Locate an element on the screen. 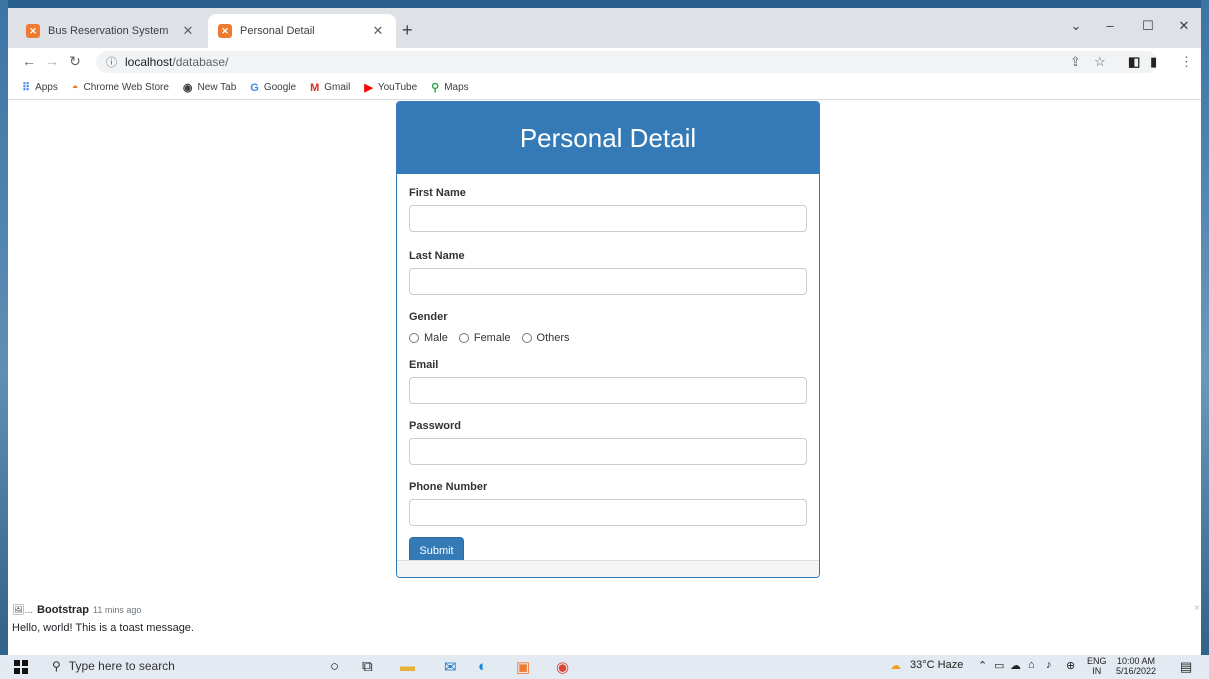 The width and height of the screenshot is (1209, 679). bookmark-google: G Google is located at coordinates (273, 88).